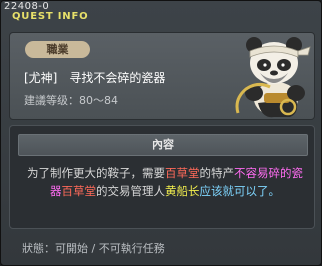 Image resolution: width=322 pixels, height=266 pixels. What do you see at coordinates (163, 145) in the screenshot?
I see `content-header: 內容` at bounding box center [163, 145].